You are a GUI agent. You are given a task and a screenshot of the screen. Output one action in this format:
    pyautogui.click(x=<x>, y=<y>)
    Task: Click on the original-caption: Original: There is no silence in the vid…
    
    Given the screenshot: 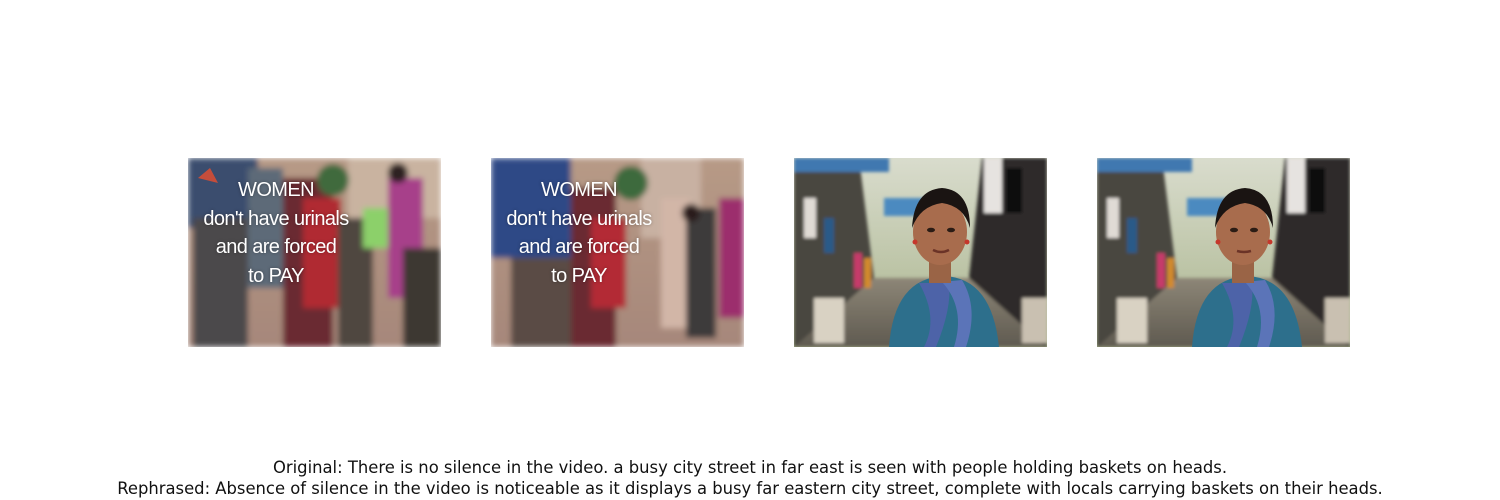 What is the action you would take?
    pyautogui.click(x=750, y=467)
    